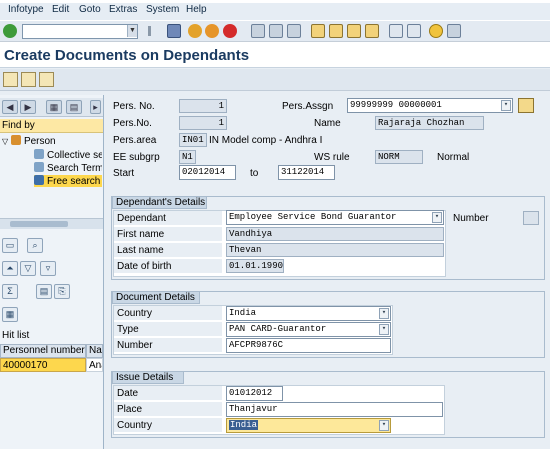 The image size is (550, 449). I want to click on menu-goto: Goto, so click(90, 9).